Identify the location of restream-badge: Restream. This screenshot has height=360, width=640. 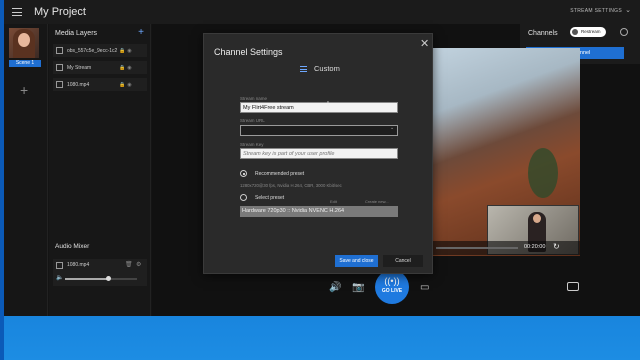
(588, 32).